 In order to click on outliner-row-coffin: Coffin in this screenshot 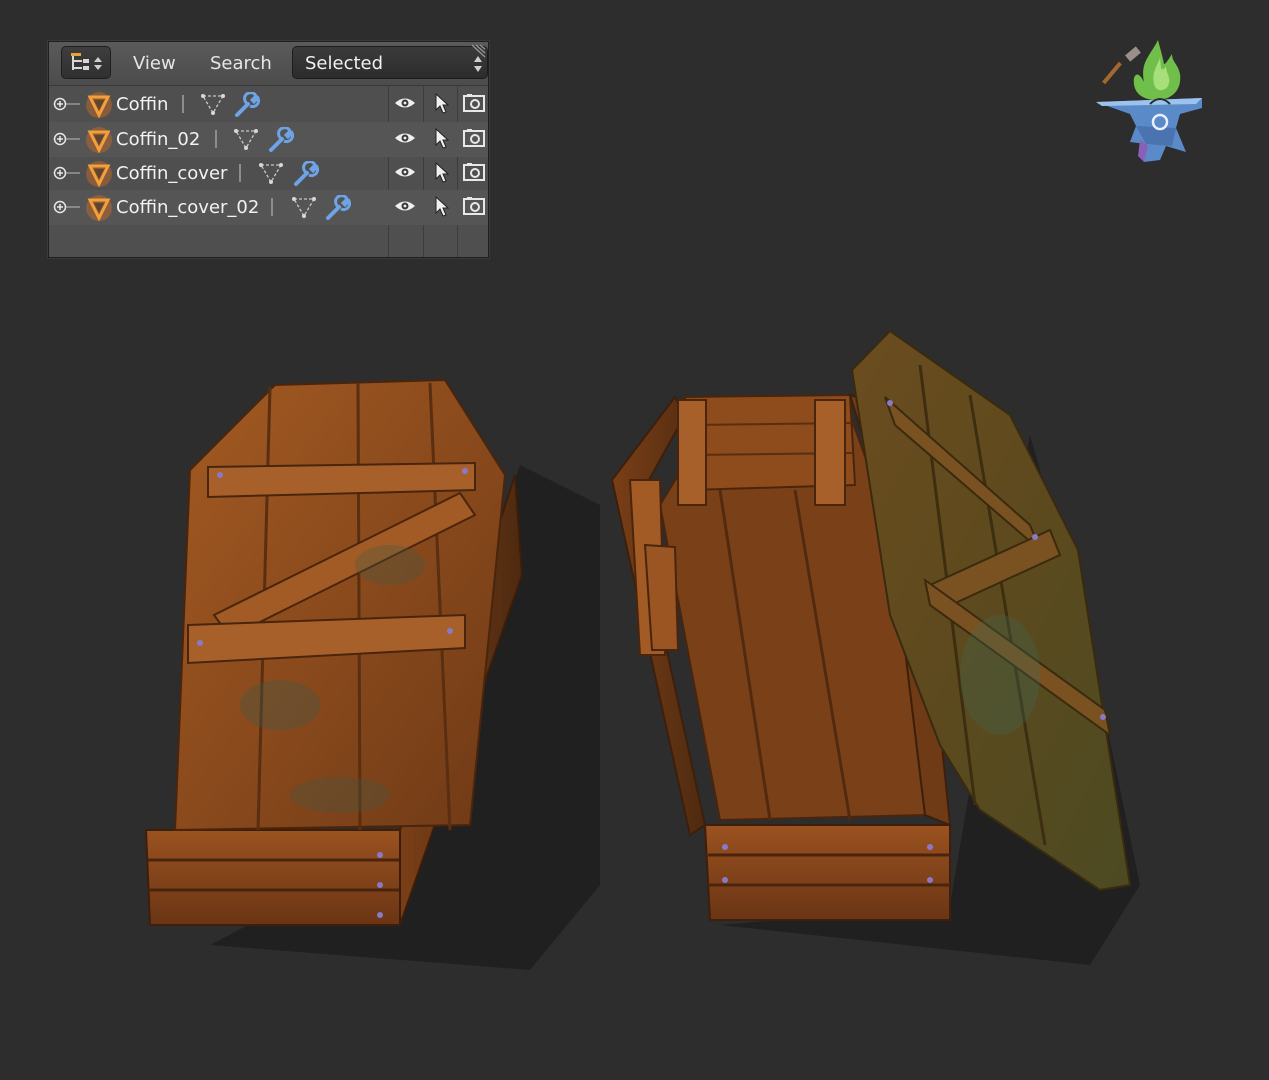, I will do `click(268, 104)`.